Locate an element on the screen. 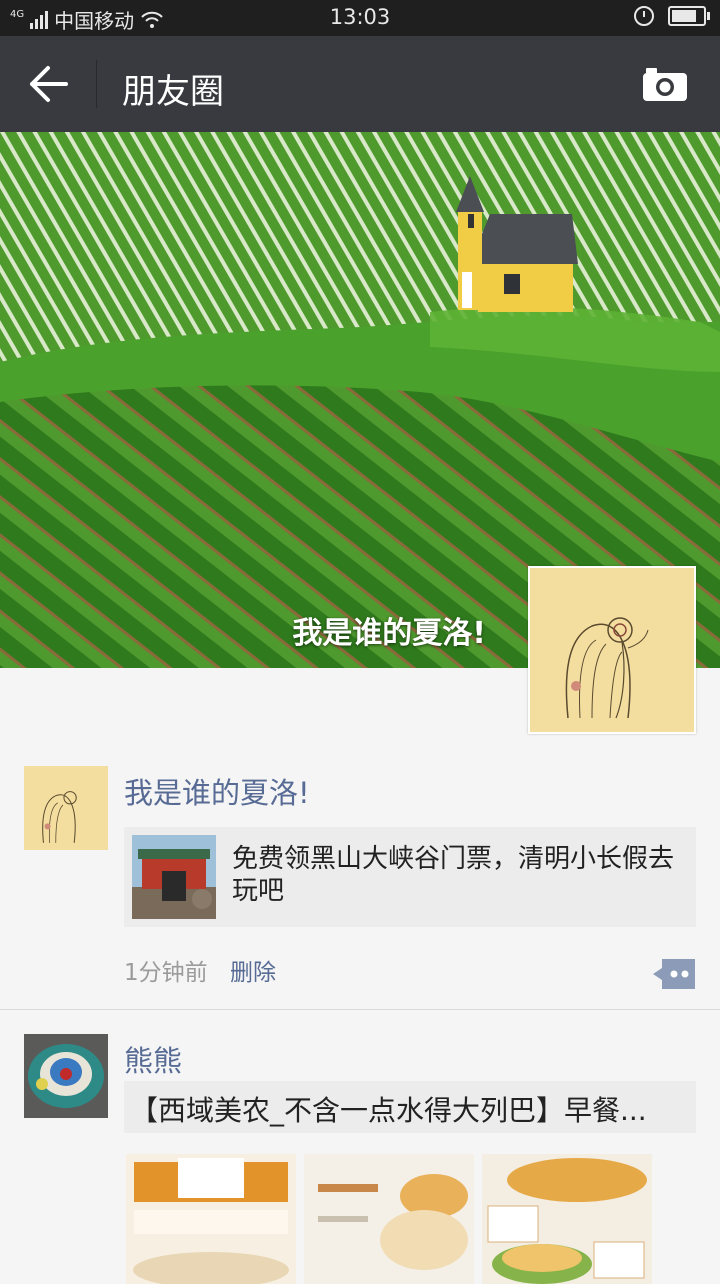 This screenshot has width=720, height=1284. status-bar: 4G 中国移动 13:03 is located at coordinates (360, 18).